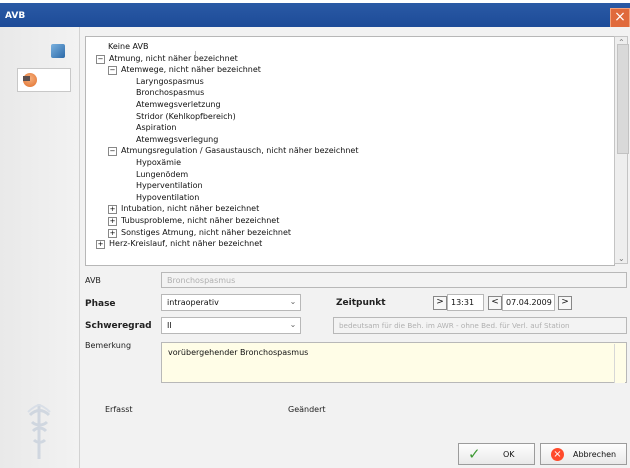 The image size is (630, 468). Describe the element at coordinates (231, 302) in the screenshot. I see `phase-select: intraoperativ ⌄` at that location.